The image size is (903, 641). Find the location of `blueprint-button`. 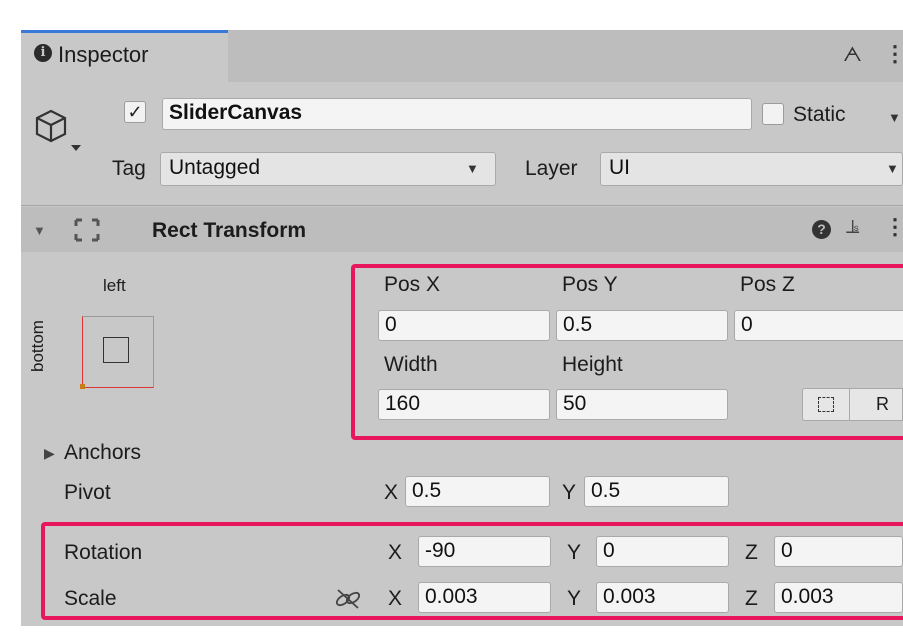

blueprint-button is located at coordinates (826, 404).